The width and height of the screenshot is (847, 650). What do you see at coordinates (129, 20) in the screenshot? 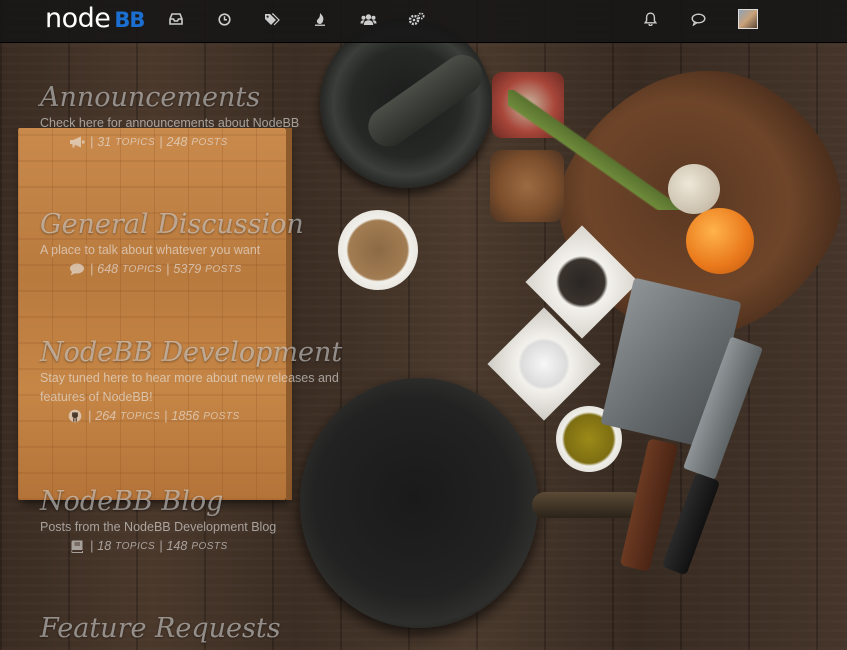
I see `logo-badge: BB` at bounding box center [129, 20].